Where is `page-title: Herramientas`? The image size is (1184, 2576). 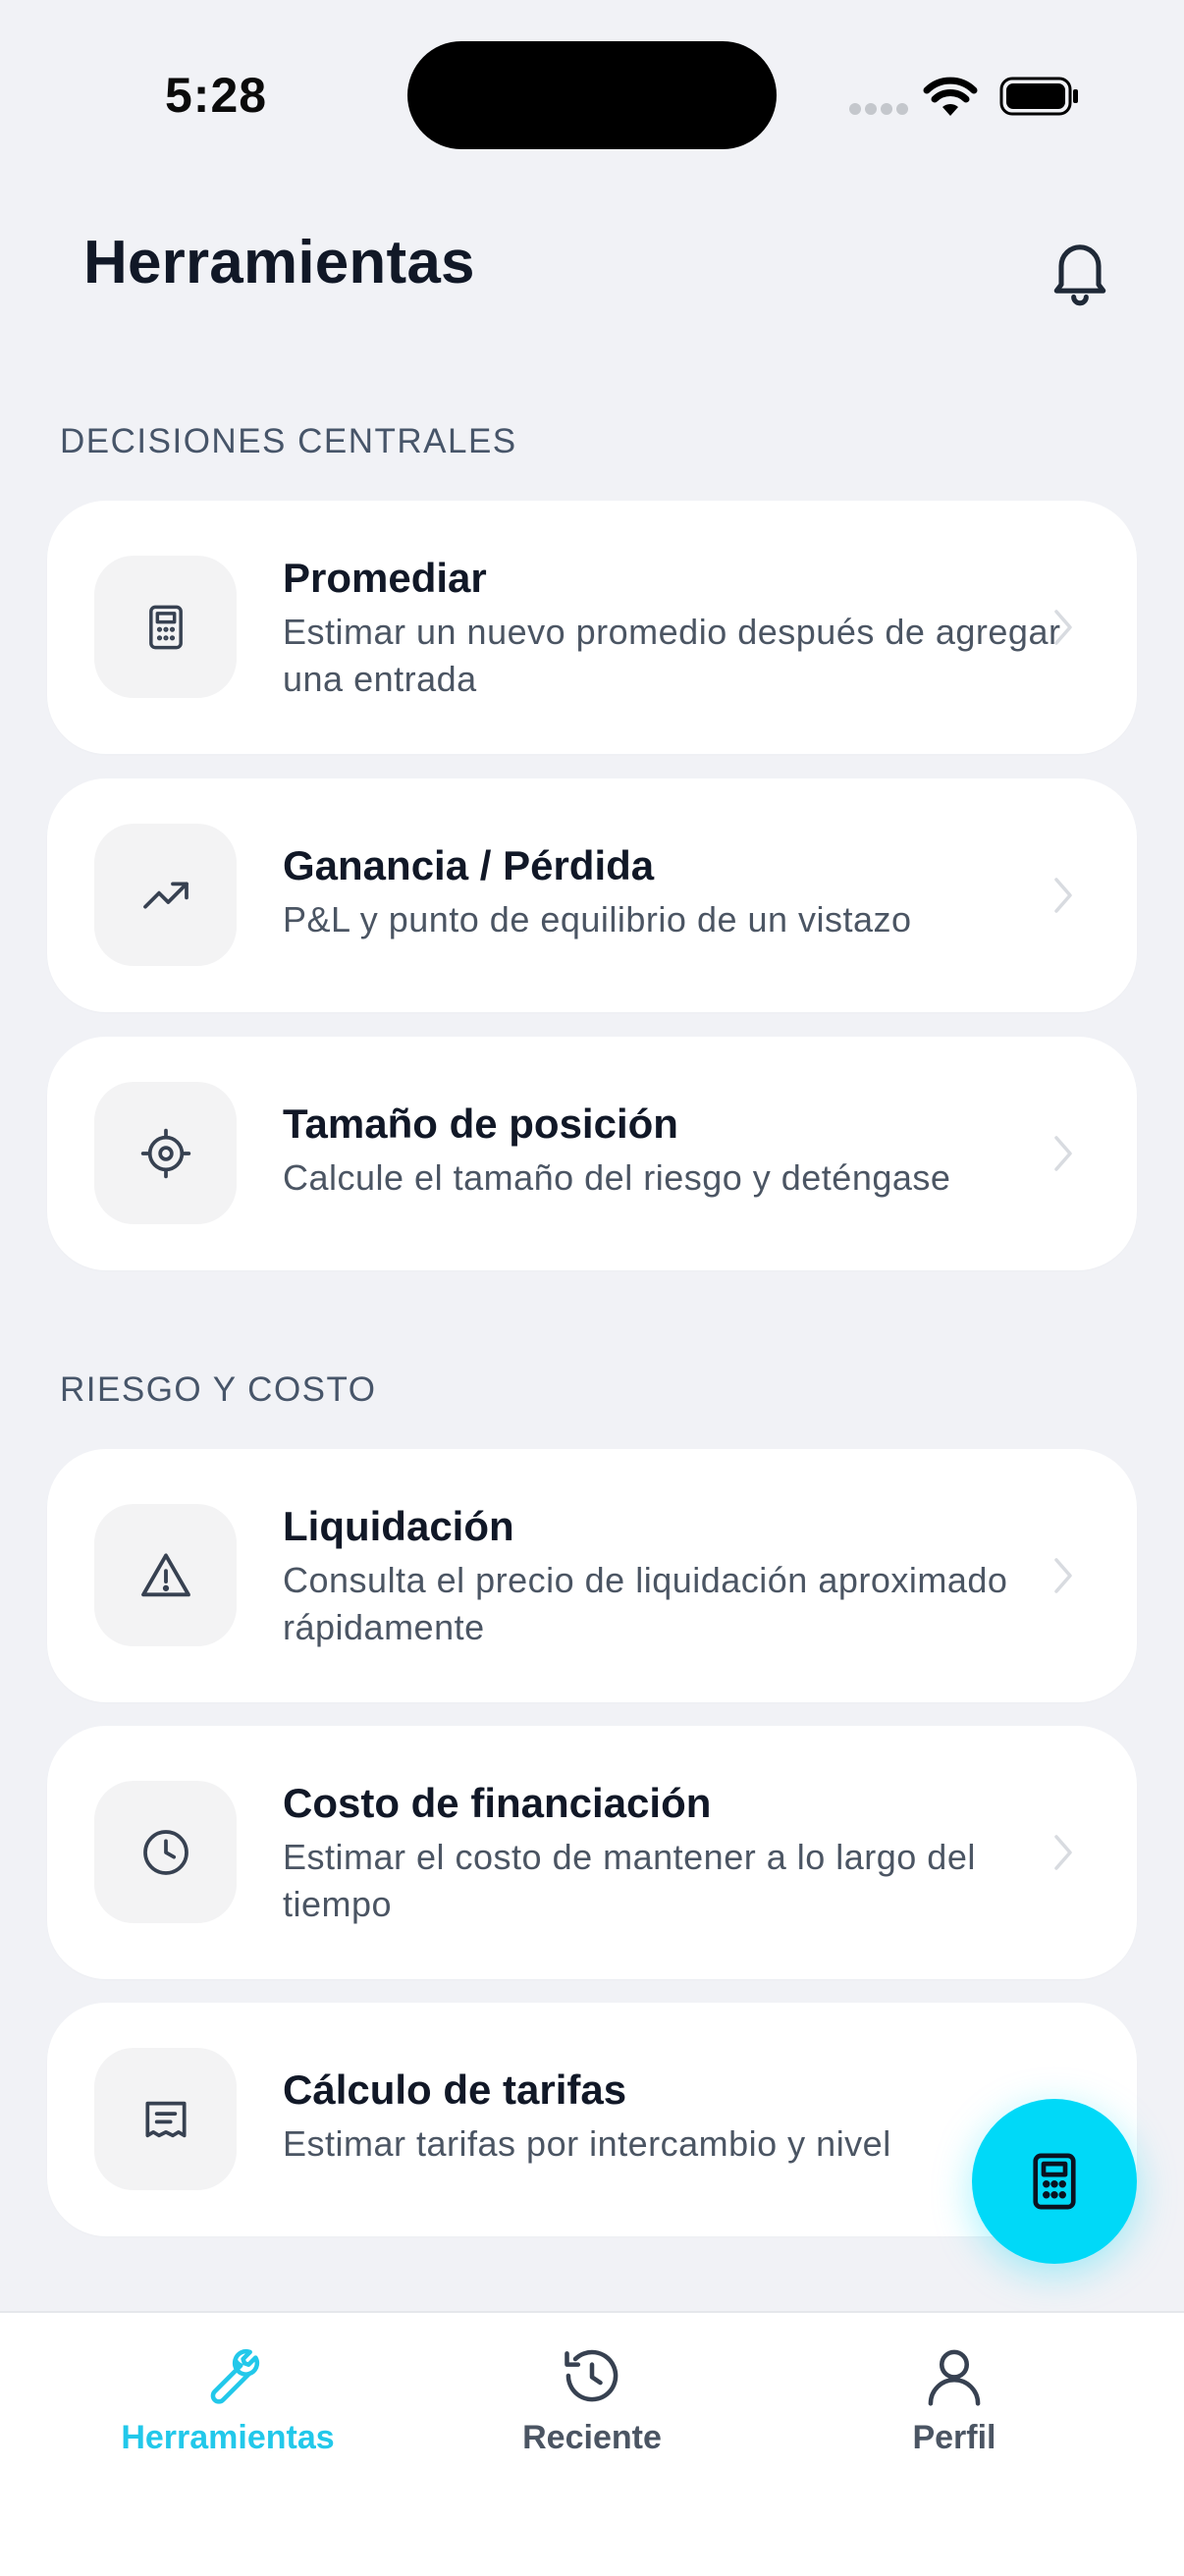
page-title: Herramientas is located at coordinates (279, 262).